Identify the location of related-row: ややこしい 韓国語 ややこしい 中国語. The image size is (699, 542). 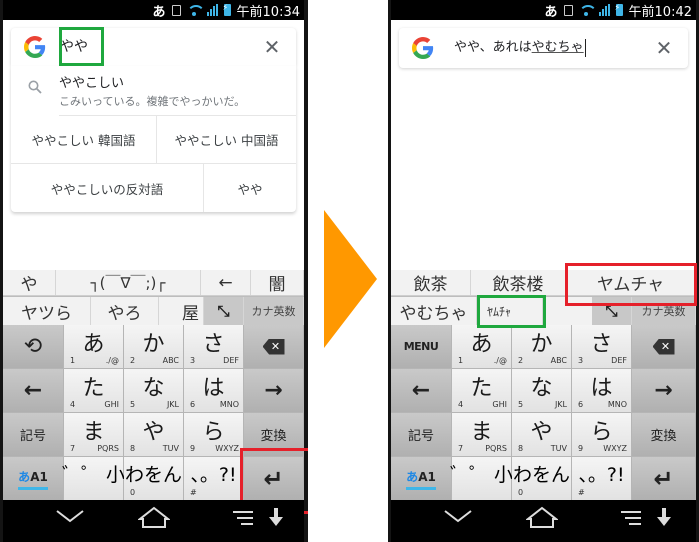
(153, 140).